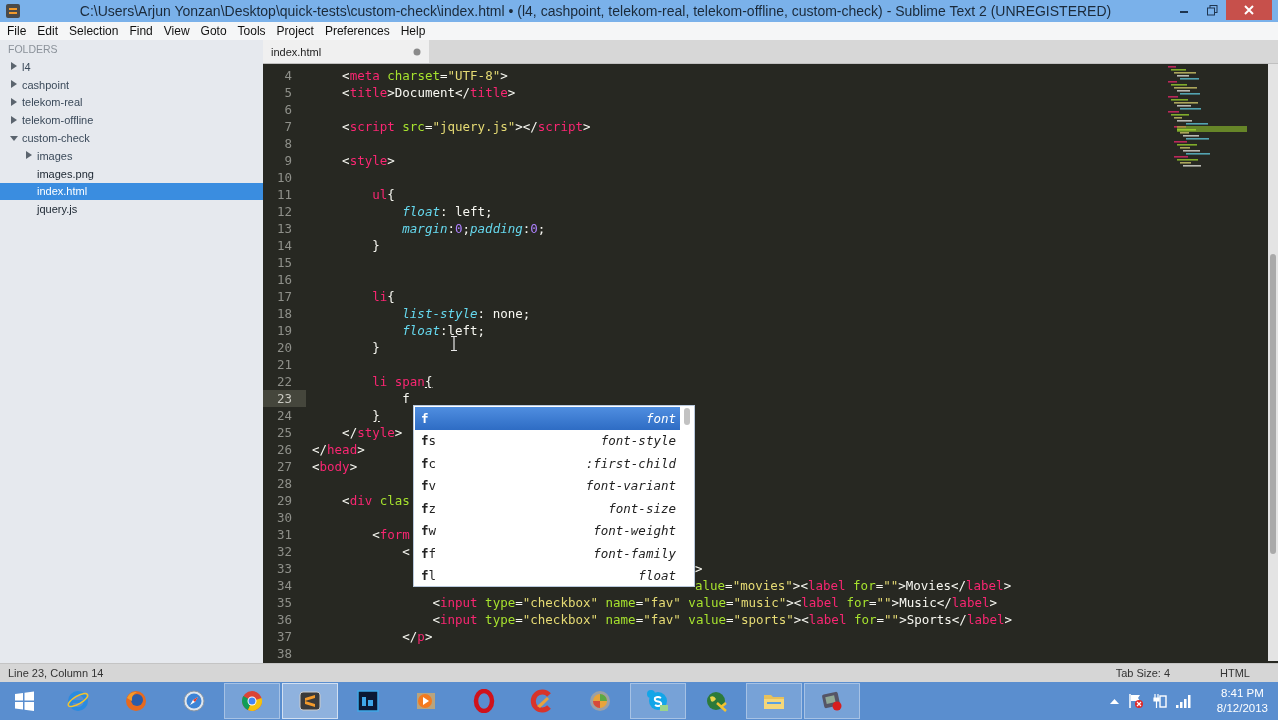 Image resolution: width=1278 pixels, height=720 pixels. I want to click on menu-item: Goto, so click(213, 31).